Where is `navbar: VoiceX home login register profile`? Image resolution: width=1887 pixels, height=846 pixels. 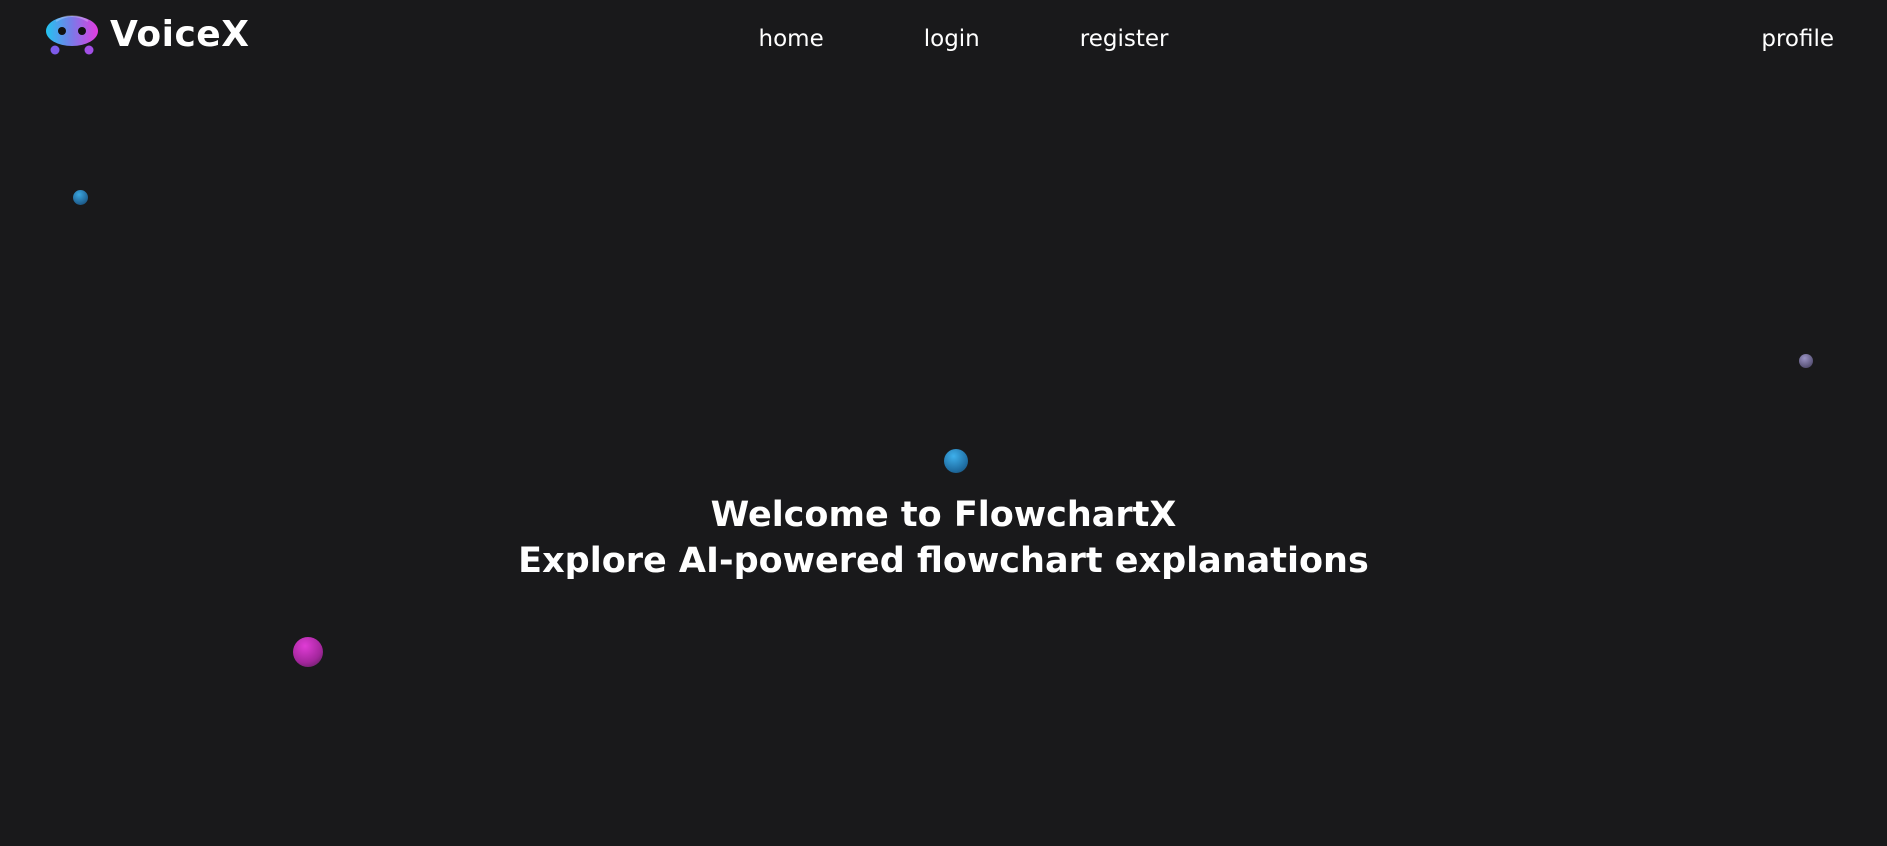 navbar: VoiceX home login register profile is located at coordinates (943, 40).